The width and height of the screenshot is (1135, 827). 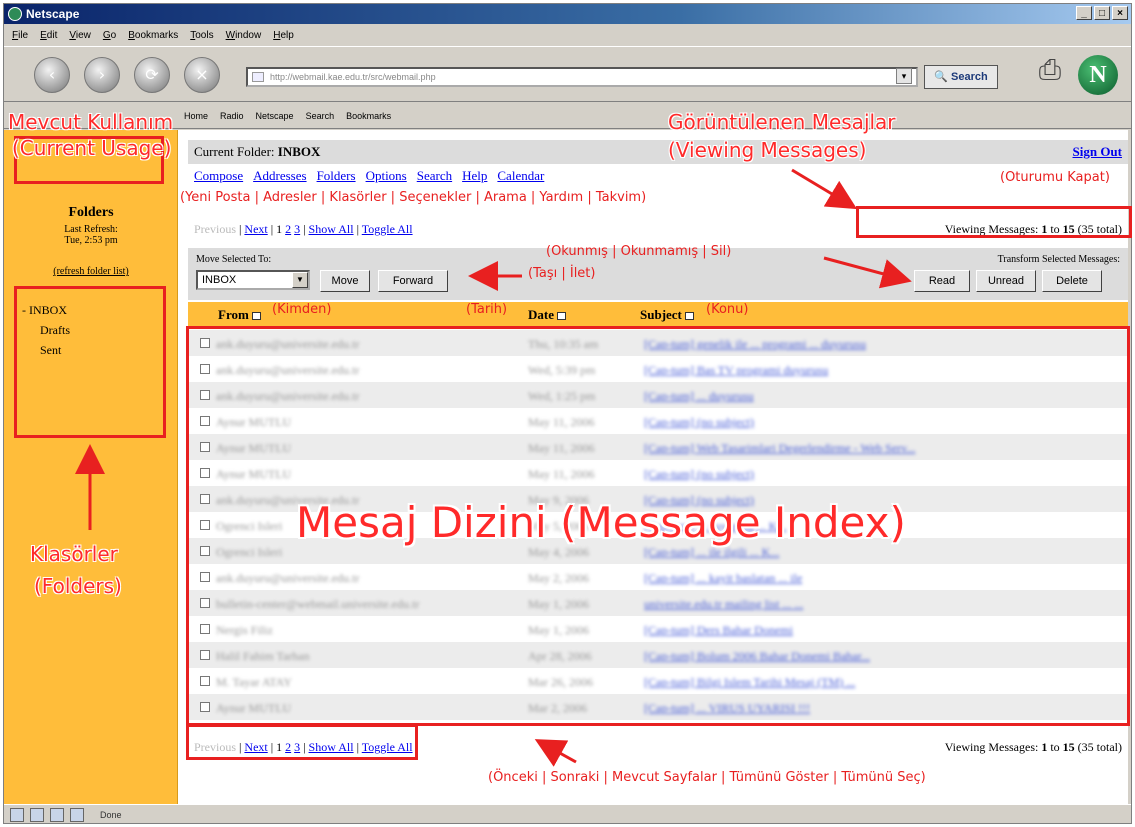 I want to click on back-button: ‹, so click(x=52, y=75).